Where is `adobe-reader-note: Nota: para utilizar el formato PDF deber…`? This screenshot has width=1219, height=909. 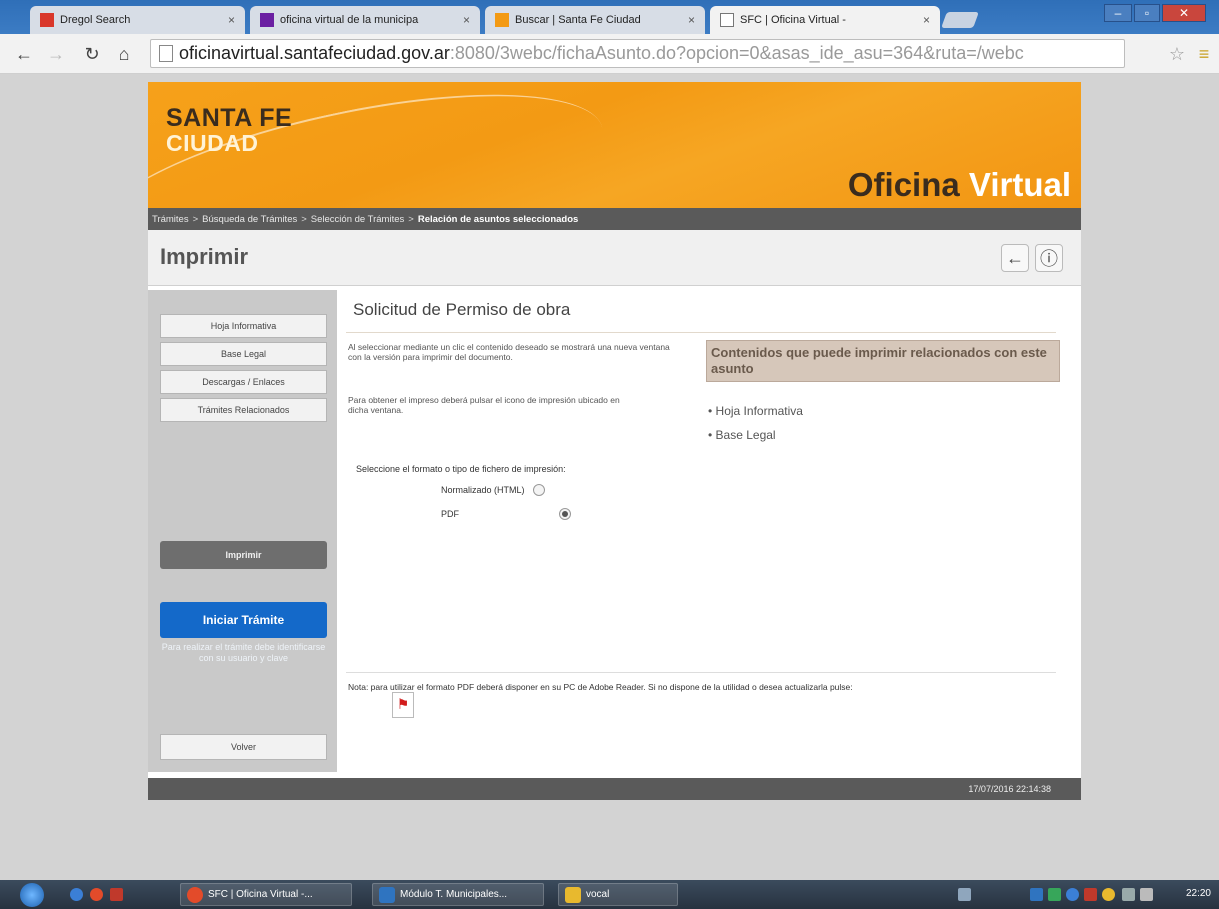
adobe-reader-note: Nota: para utilizar el formato PDF deber… is located at coordinates (600, 687).